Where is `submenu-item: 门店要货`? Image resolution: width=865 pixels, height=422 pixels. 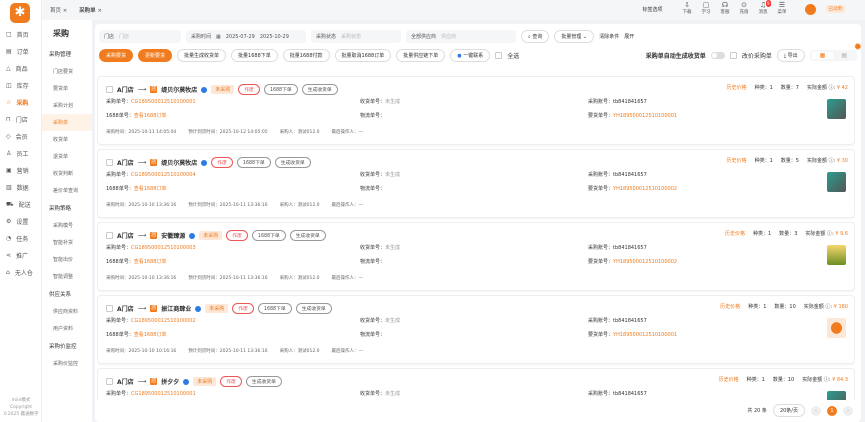
submenu-item: 门店要货 is located at coordinates (67, 71).